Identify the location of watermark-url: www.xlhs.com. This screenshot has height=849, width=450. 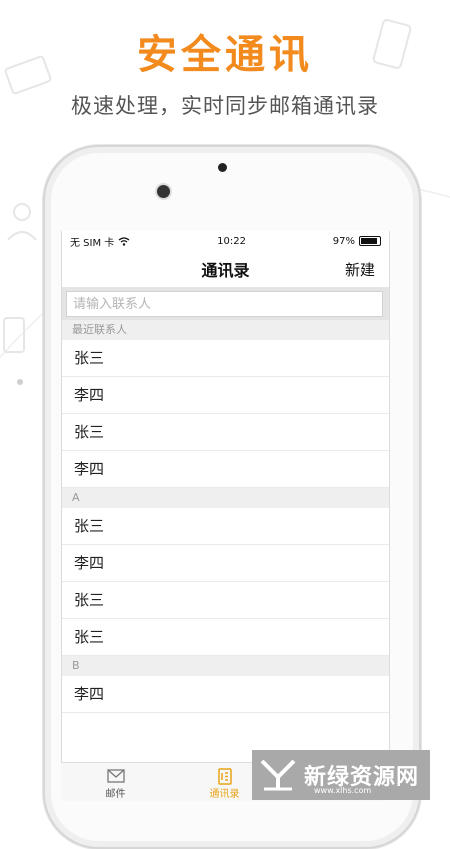
(343, 790).